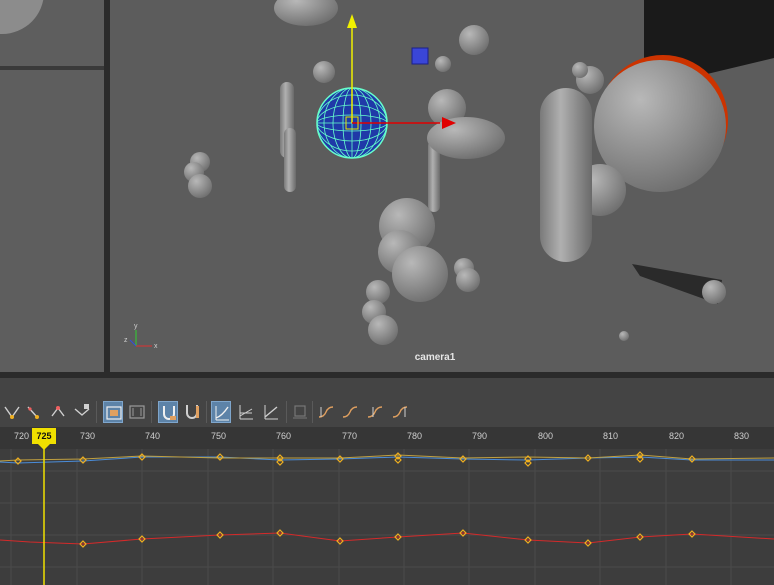 The image size is (774, 585). I want to click on axis-label-z: z, so click(126, 340).